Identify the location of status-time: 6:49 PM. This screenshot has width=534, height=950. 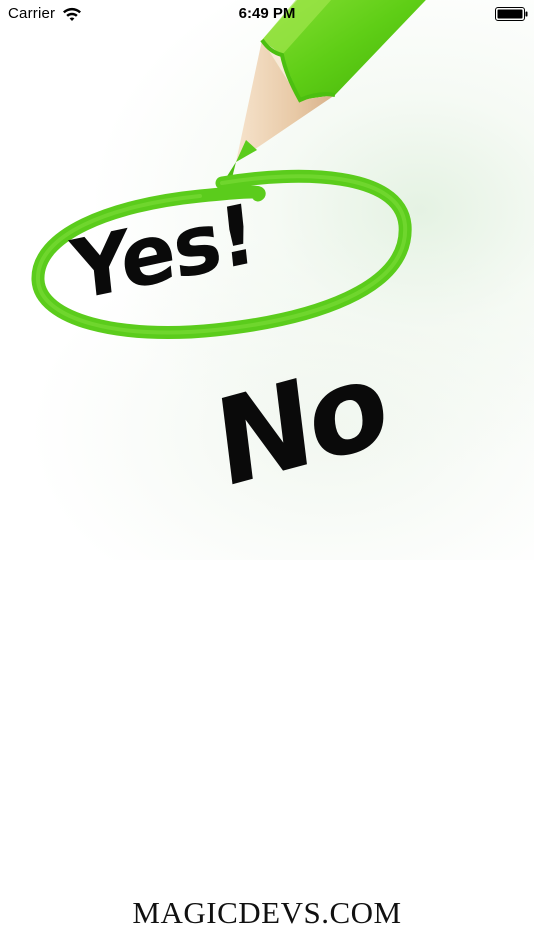
(267, 13).